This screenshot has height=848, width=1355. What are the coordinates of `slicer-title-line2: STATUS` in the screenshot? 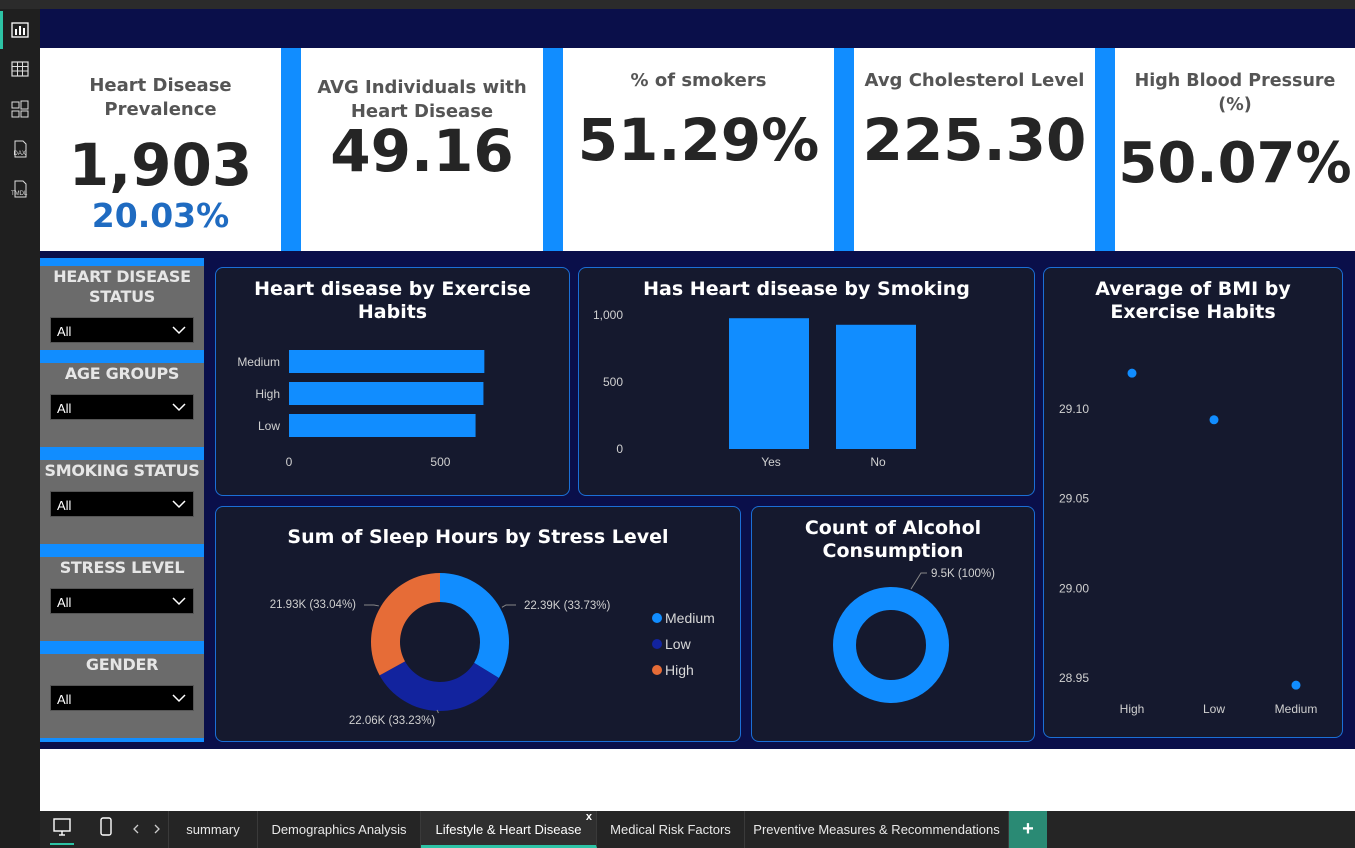 It's located at (122, 296).